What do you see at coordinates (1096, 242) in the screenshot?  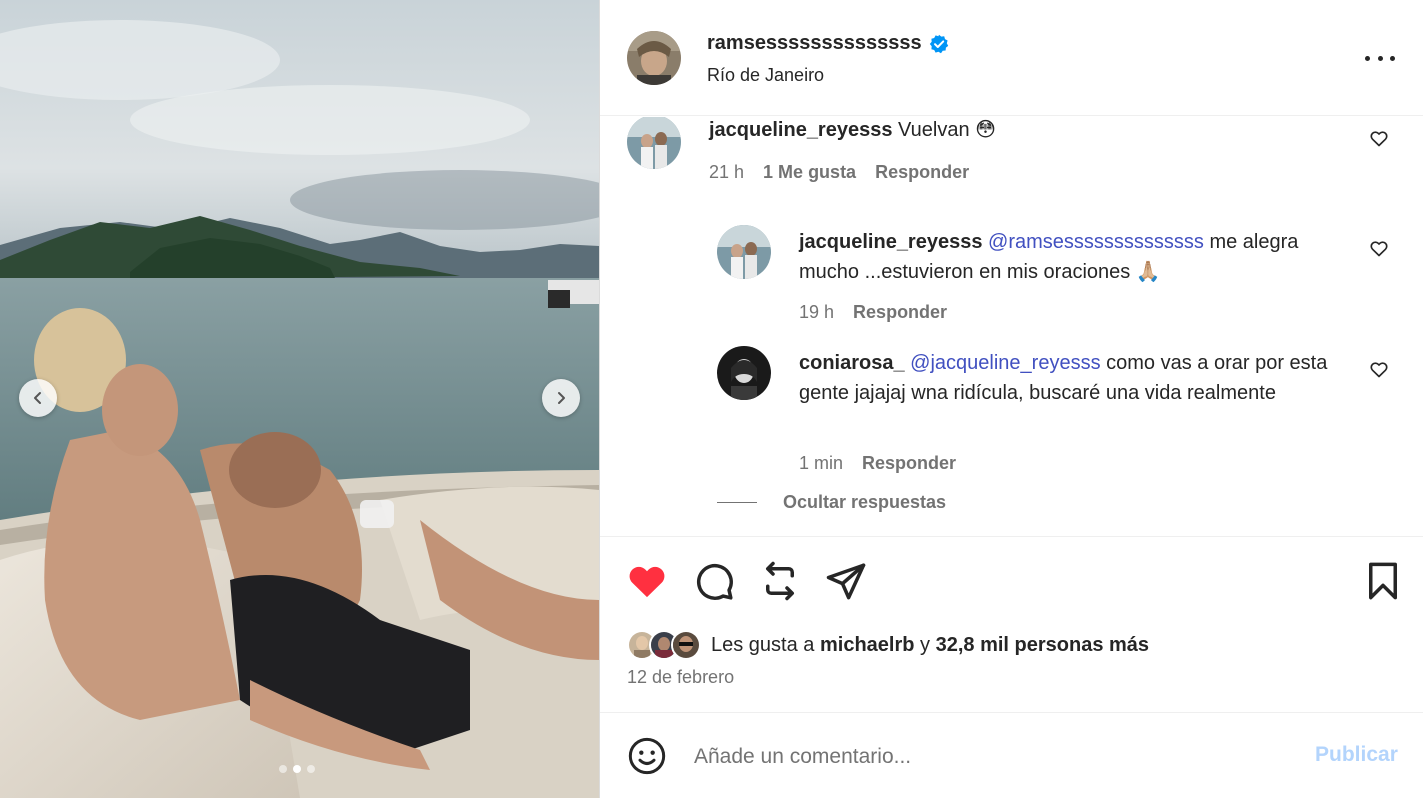 I see `comment-mention: @ramsessssssssssssss` at bounding box center [1096, 242].